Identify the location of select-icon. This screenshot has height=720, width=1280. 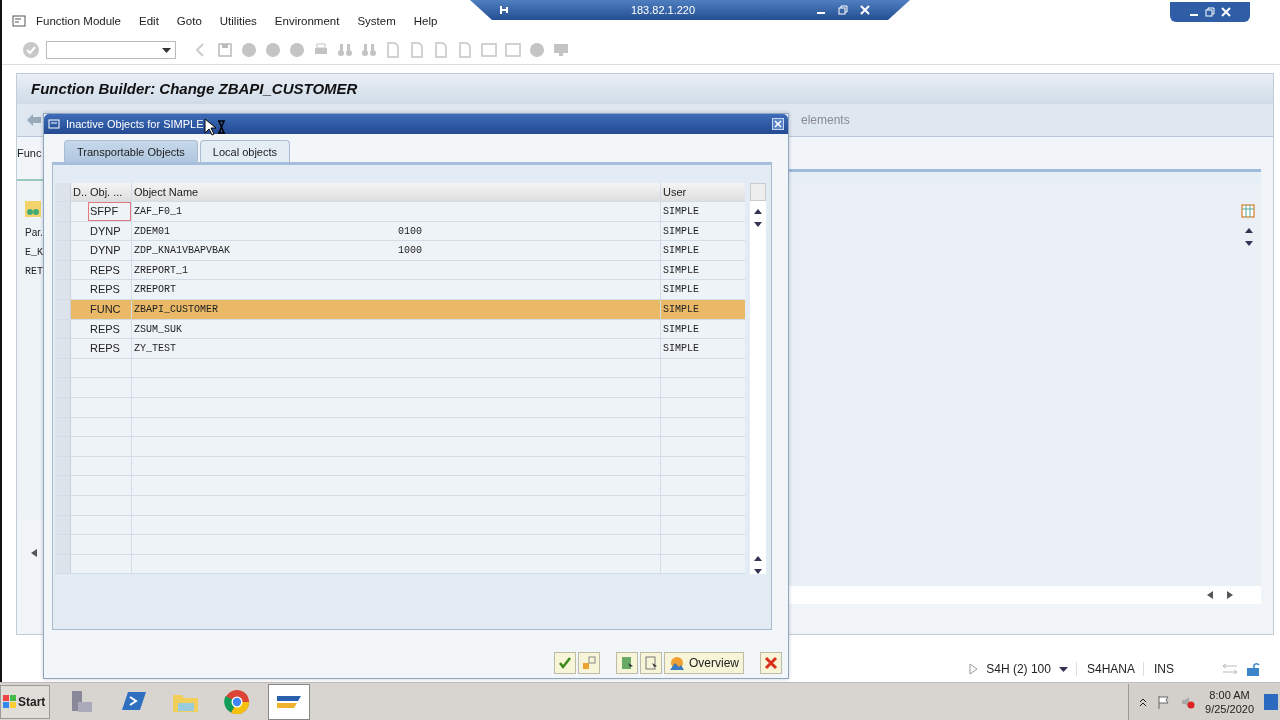
(627, 663).